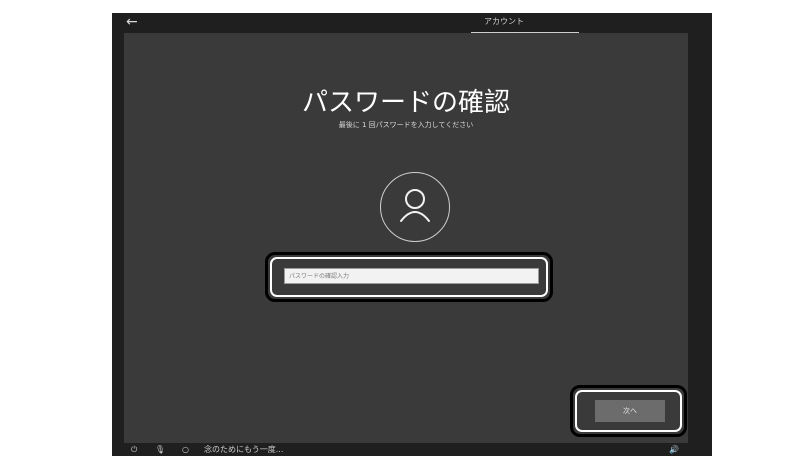  What do you see at coordinates (412, 449) in the screenshot?
I see `bottom-bar: ⏻ 🎙 ○ 念のためにもう一度... 🔊` at bounding box center [412, 449].